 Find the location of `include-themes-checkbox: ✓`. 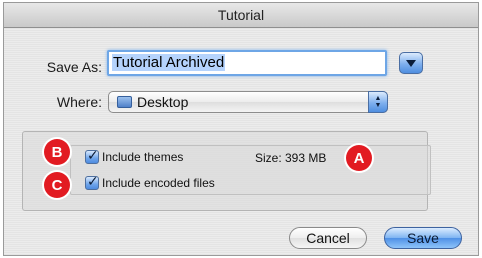

include-themes-checkbox: ✓ is located at coordinates (92, 155).